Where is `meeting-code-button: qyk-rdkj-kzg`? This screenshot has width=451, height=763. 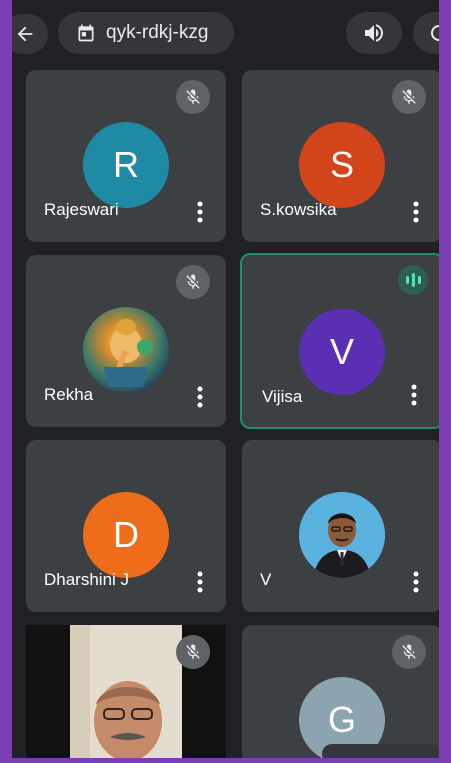
meeting-code-button: qyk-rdkj-kzg is located at coordinates (146, 33).